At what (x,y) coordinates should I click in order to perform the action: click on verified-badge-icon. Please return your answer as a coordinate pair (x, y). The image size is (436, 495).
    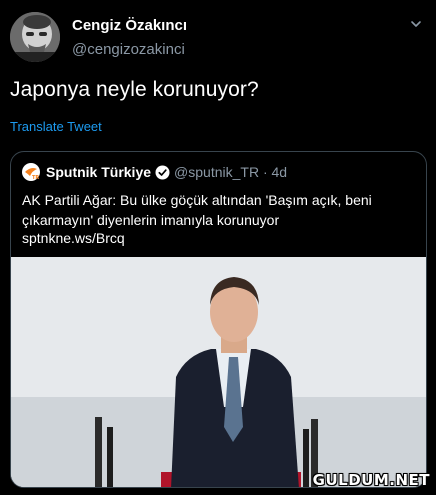
    Looking at the image, I should click on (162, 172).